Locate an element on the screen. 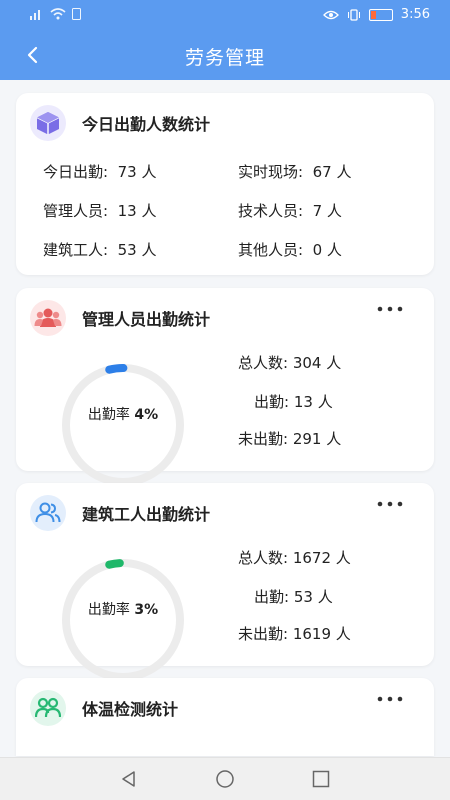 The width and height of the screenshot is (450, 800). status-right-icons: 3:56 is located at coordinates (376, 14).